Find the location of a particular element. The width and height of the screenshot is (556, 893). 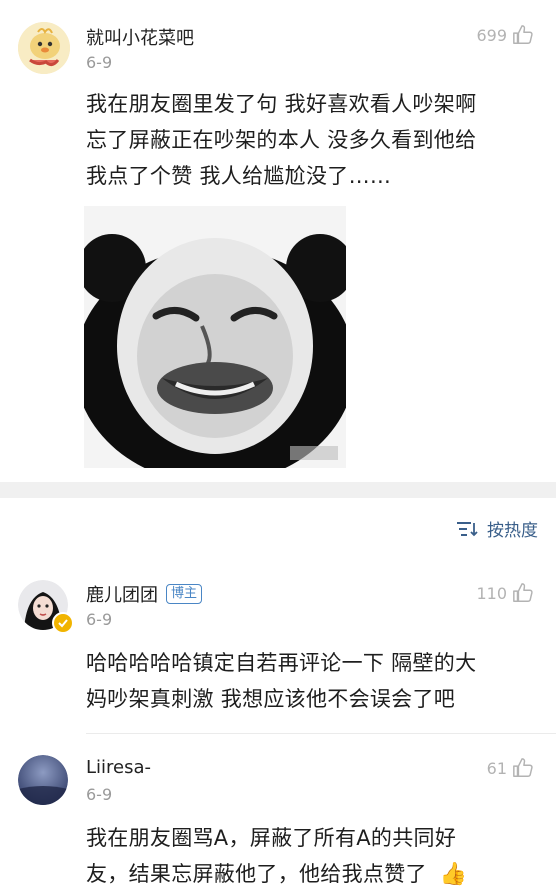

comment-like-count: 61 is located at coordinates (496, 768).